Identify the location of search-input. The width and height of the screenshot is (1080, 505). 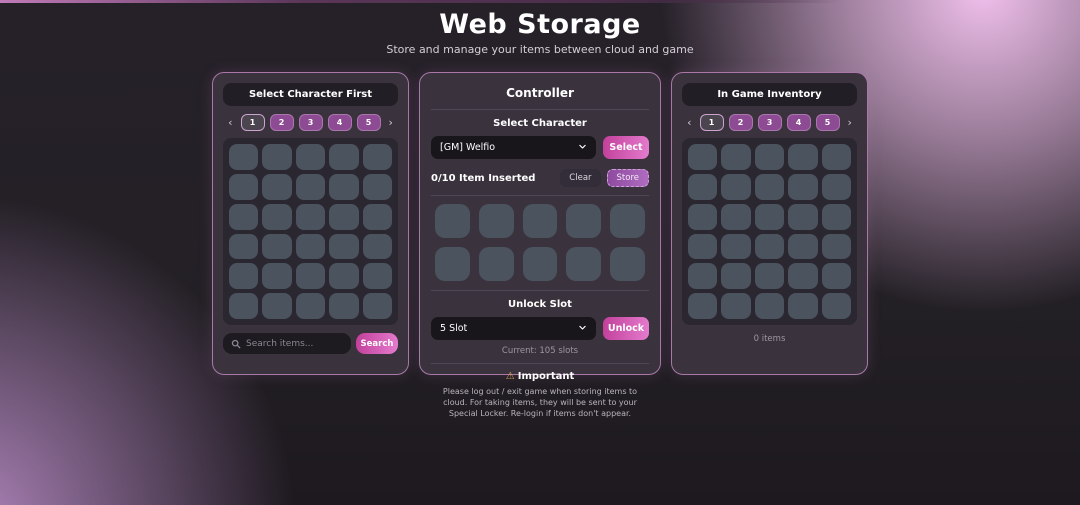
(294, 343).